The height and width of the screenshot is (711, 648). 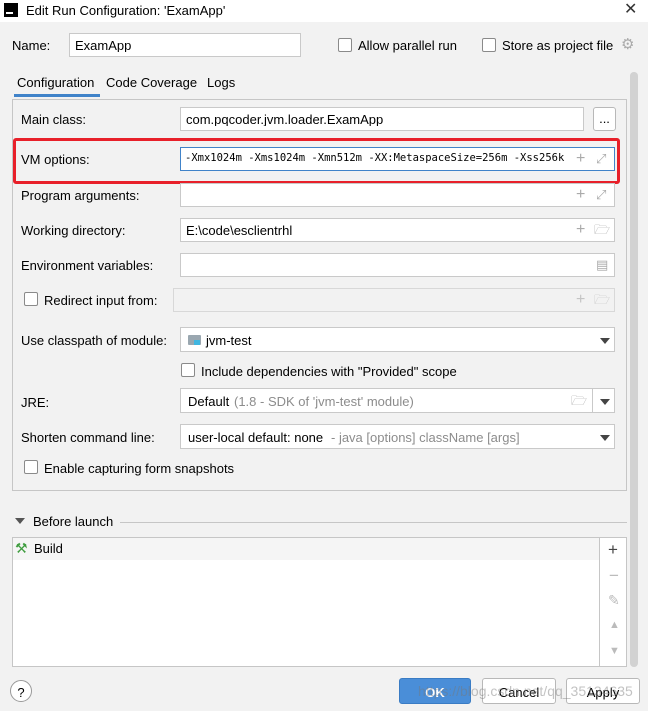 I want to click on allow-parallel-label: Allow parallel run, so click(x=407, y=45).